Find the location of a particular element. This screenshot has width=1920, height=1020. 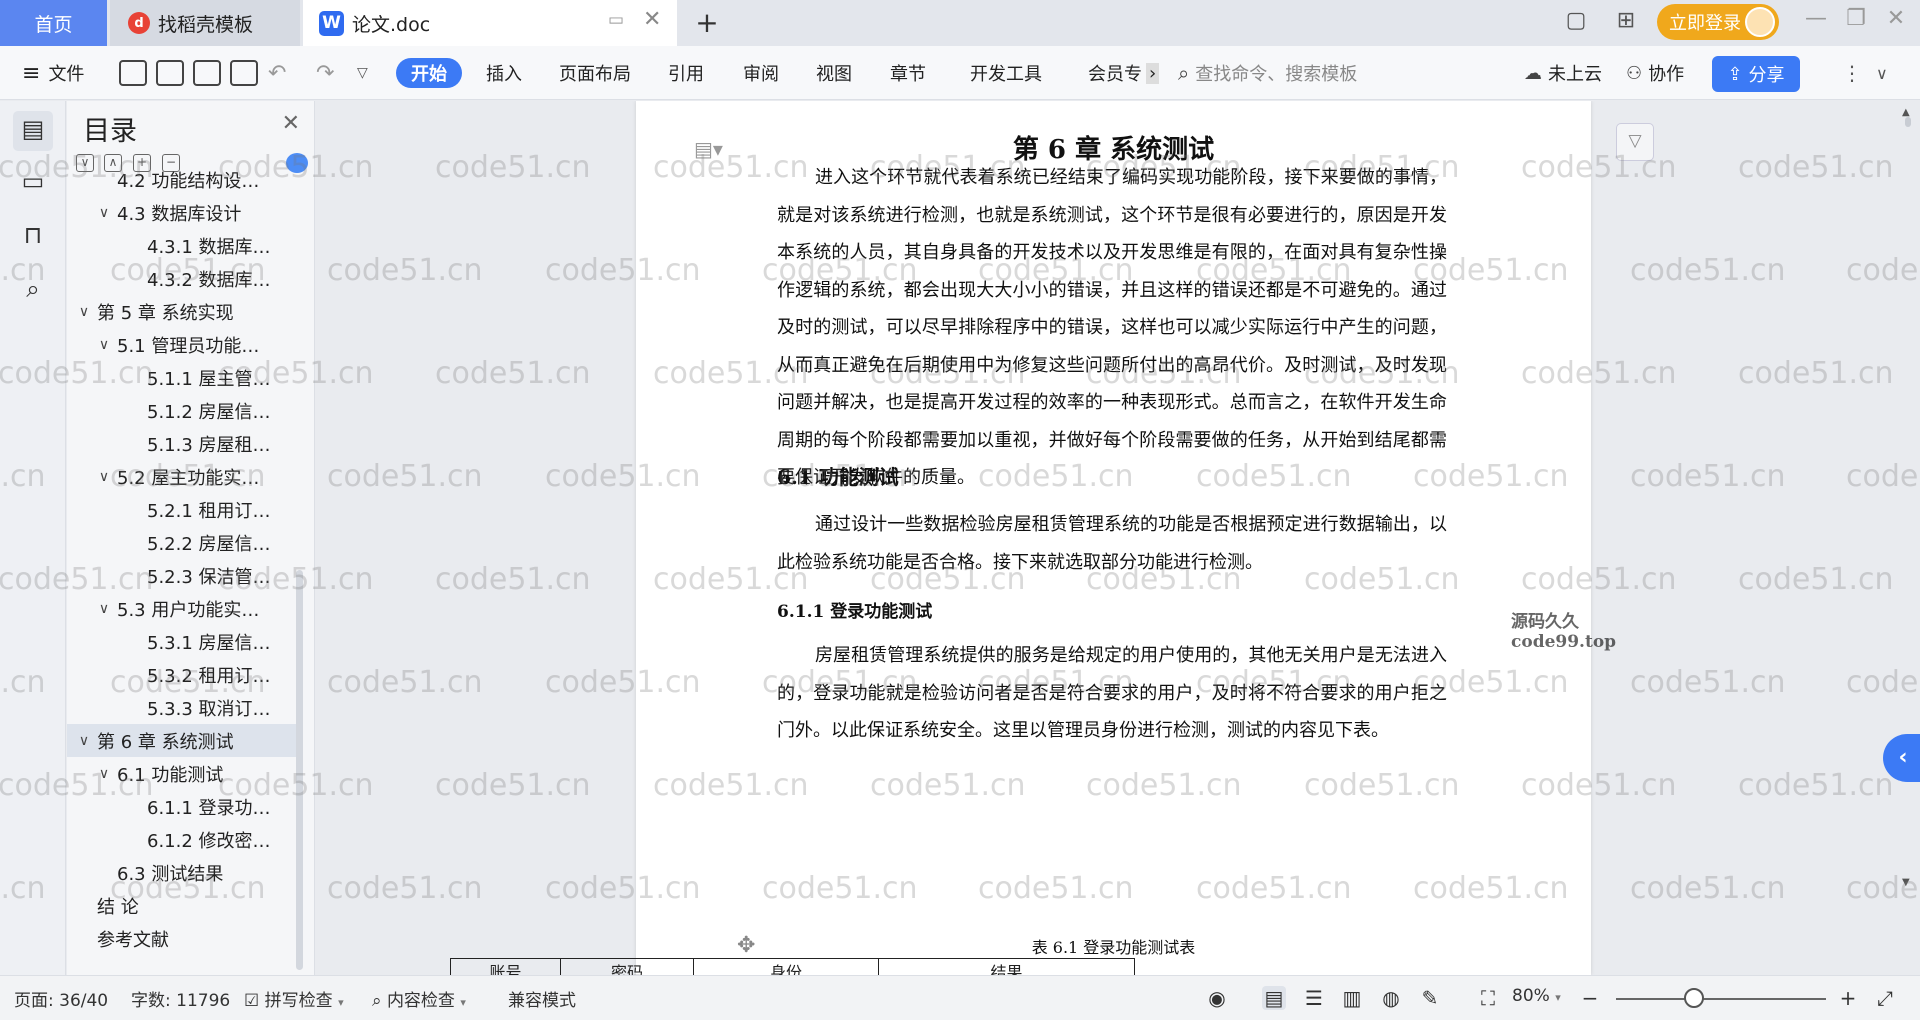

page-view-icon: ▤ is located at coordinates (1274, 998).